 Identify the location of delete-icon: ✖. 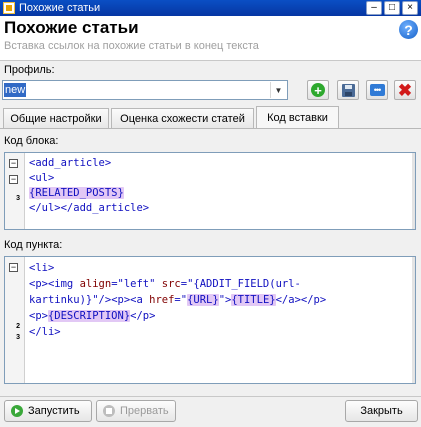
(405, 90).